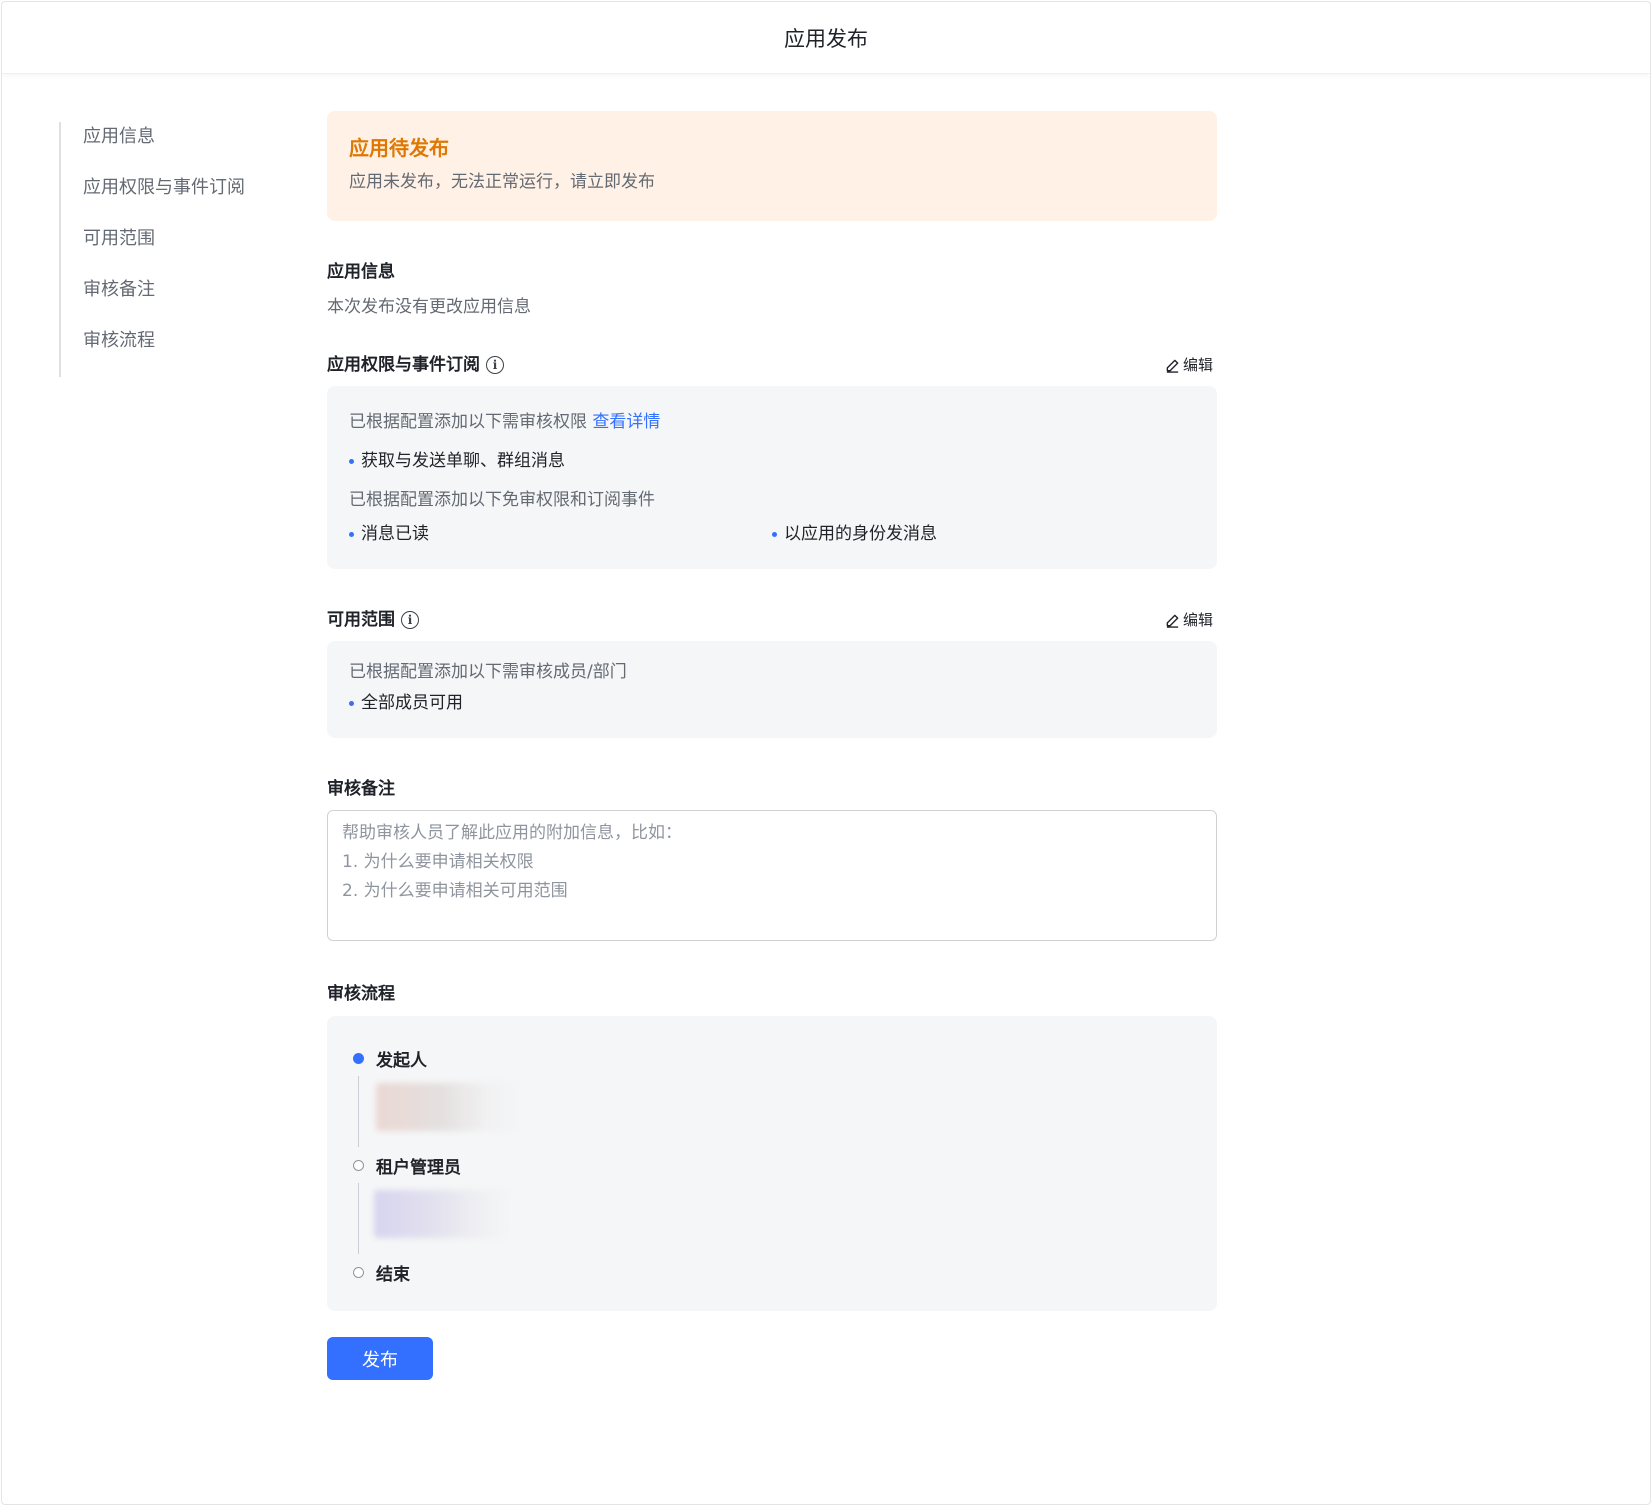  Describe the element at coordinates (399, 148) in the screenshot. I see `alert-title: 应用待发布` at that location.